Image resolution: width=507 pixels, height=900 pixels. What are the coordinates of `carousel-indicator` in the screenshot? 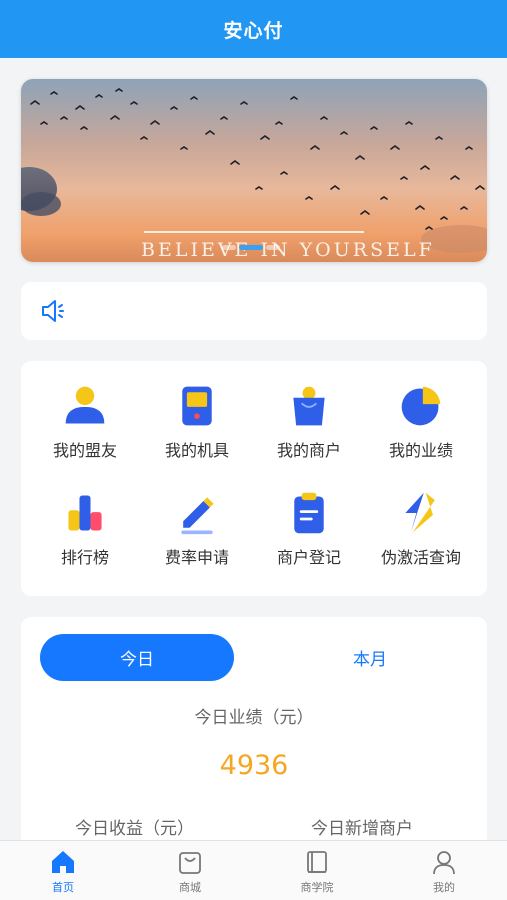 It's located at (251, 247).